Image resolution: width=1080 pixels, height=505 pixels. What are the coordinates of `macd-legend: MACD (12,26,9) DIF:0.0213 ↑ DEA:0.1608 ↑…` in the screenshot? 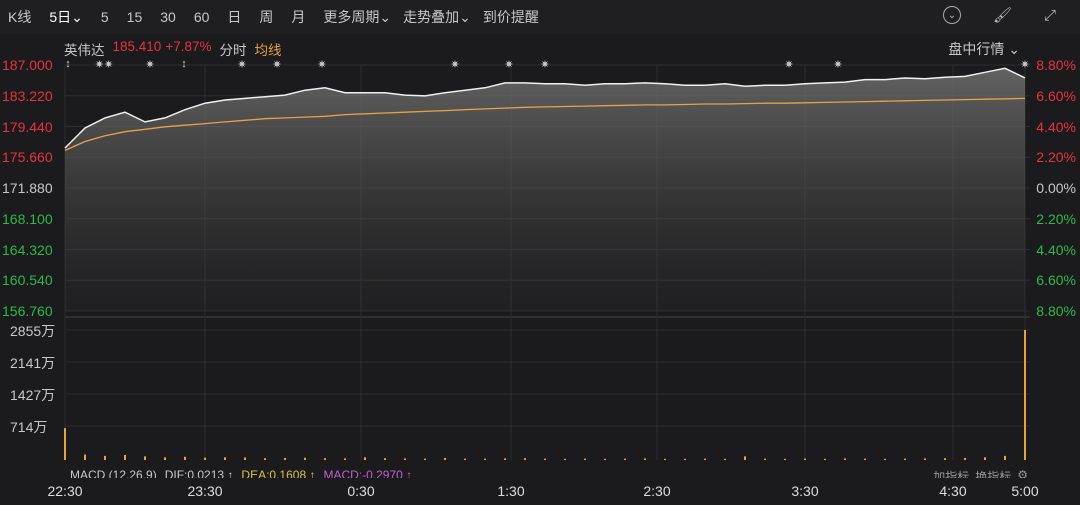 It's located at (241, 473).